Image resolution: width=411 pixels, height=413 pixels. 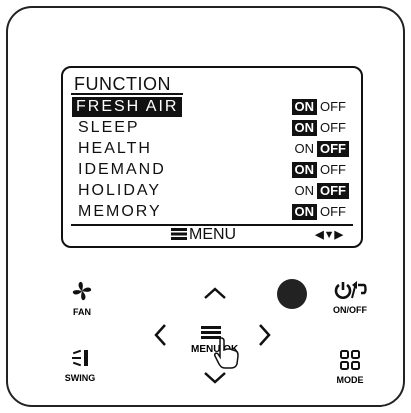 What do you see at coordinates (122, 169) in the screenshot?
I see `function-label: IDEMAND` at bounding box center [122, 169].